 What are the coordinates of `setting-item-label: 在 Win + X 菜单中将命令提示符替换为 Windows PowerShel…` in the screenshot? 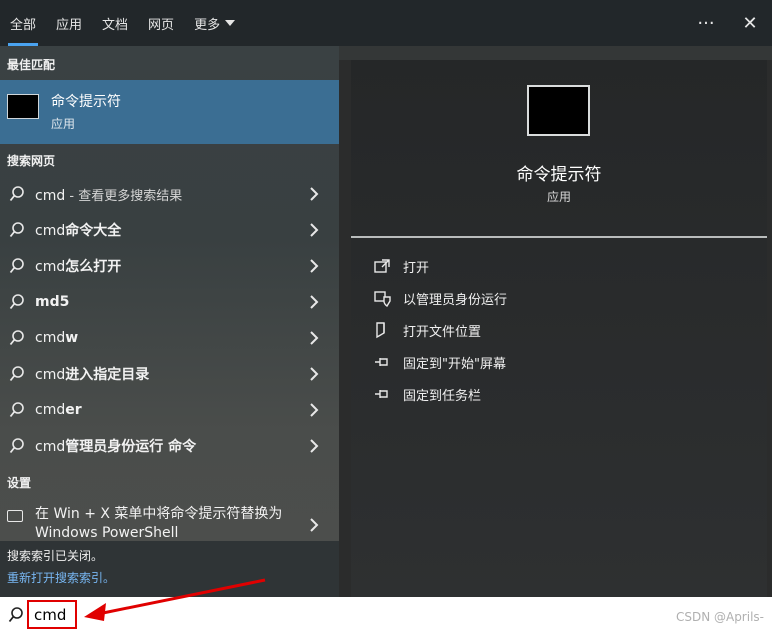 It's located at (159, 523).